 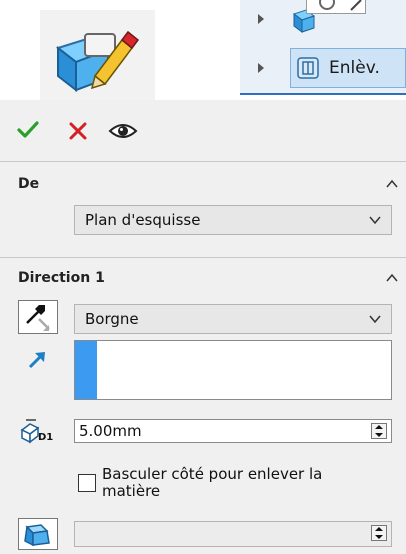 I want to click on cancel-button, so click(x=78, y=131).